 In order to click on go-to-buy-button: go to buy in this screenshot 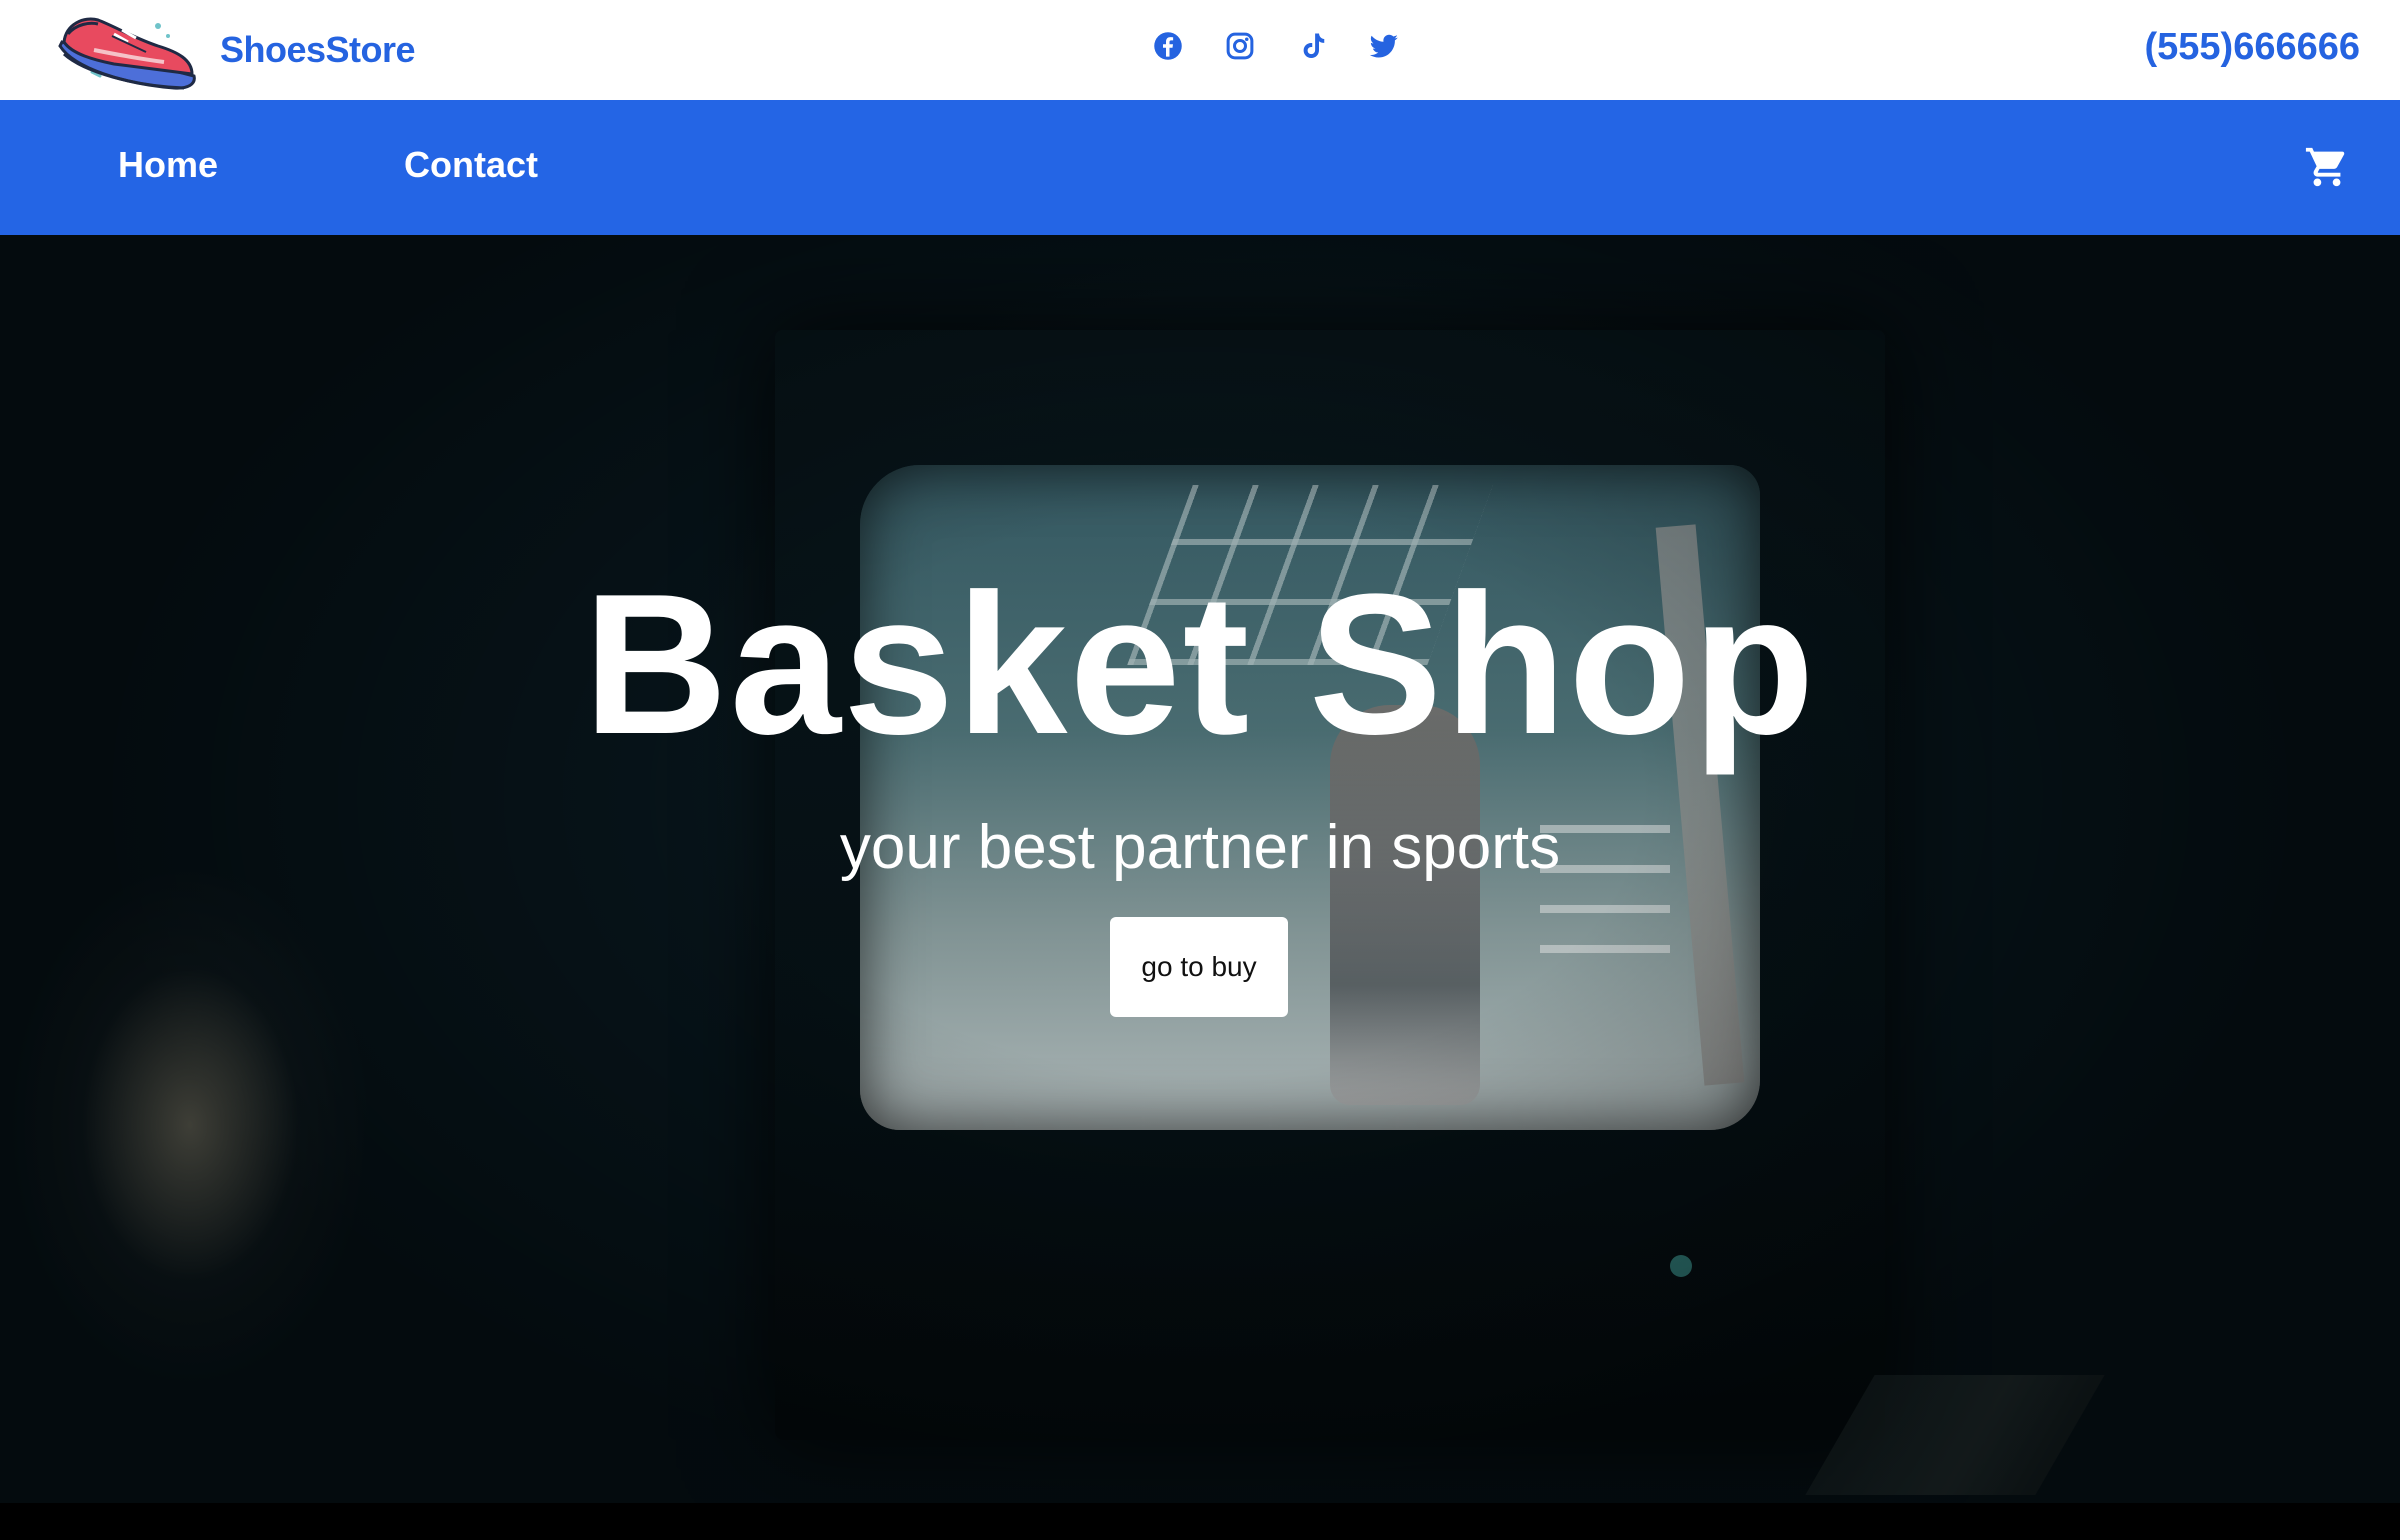, I will do `click(1199, 967)`.